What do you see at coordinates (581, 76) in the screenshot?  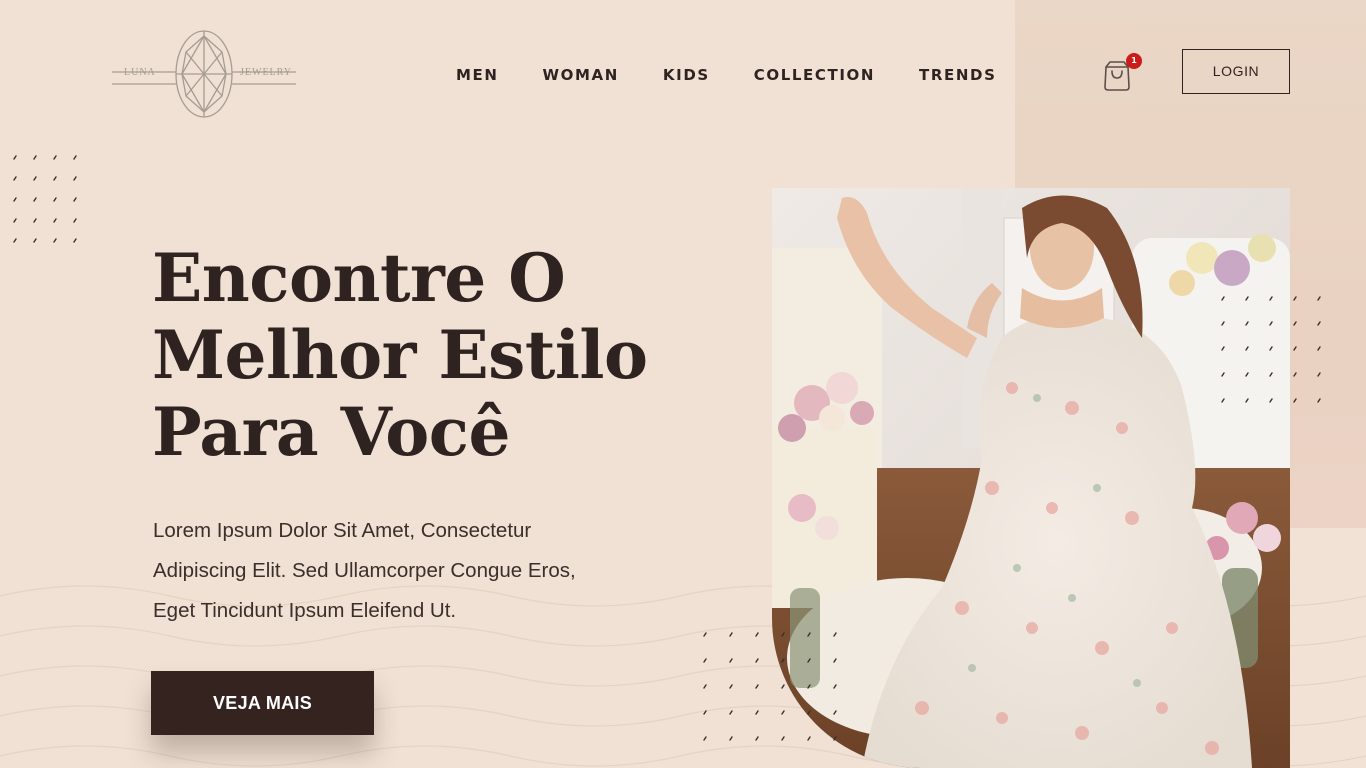 I see `nav-item-woman: WOMAN` at bounding box center [581, 76].